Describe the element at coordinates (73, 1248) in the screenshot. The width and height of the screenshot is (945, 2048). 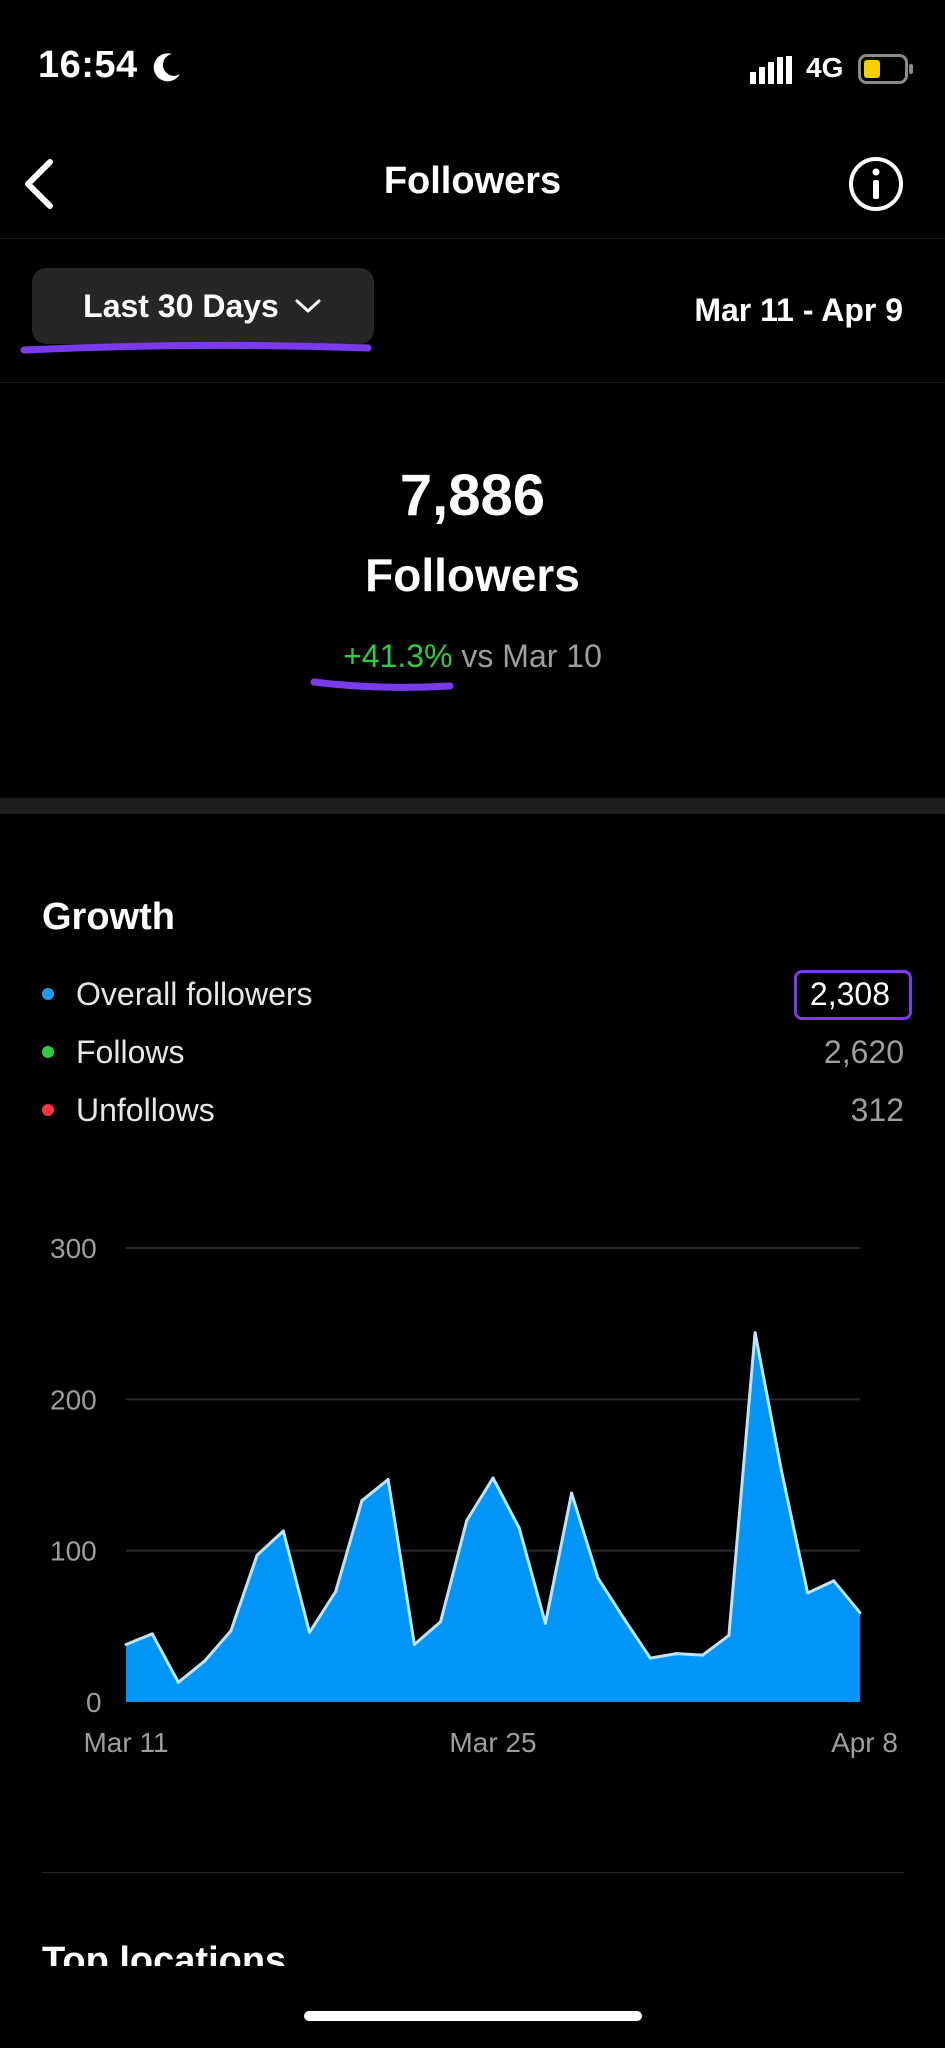
I see `y-tick-label: 300` at that location.